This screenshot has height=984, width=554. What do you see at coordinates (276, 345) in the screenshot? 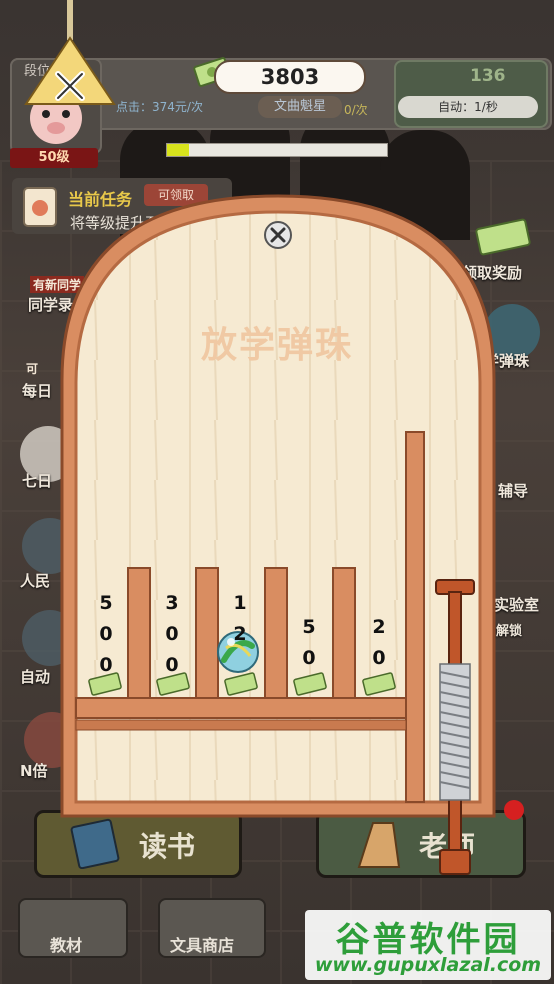
I see `pinball-title: 放学弹珠` at bounding box center [276, 345].